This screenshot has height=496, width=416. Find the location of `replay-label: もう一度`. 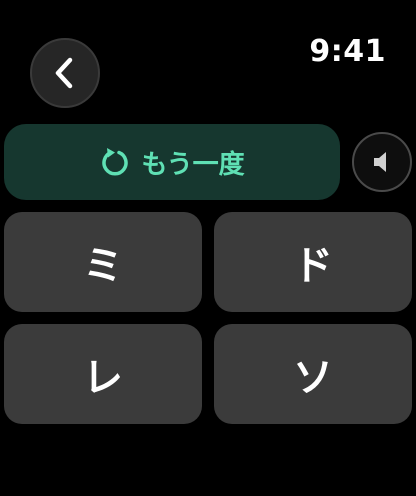

replay-label: もう一度 is located at coordinates (193, 164).